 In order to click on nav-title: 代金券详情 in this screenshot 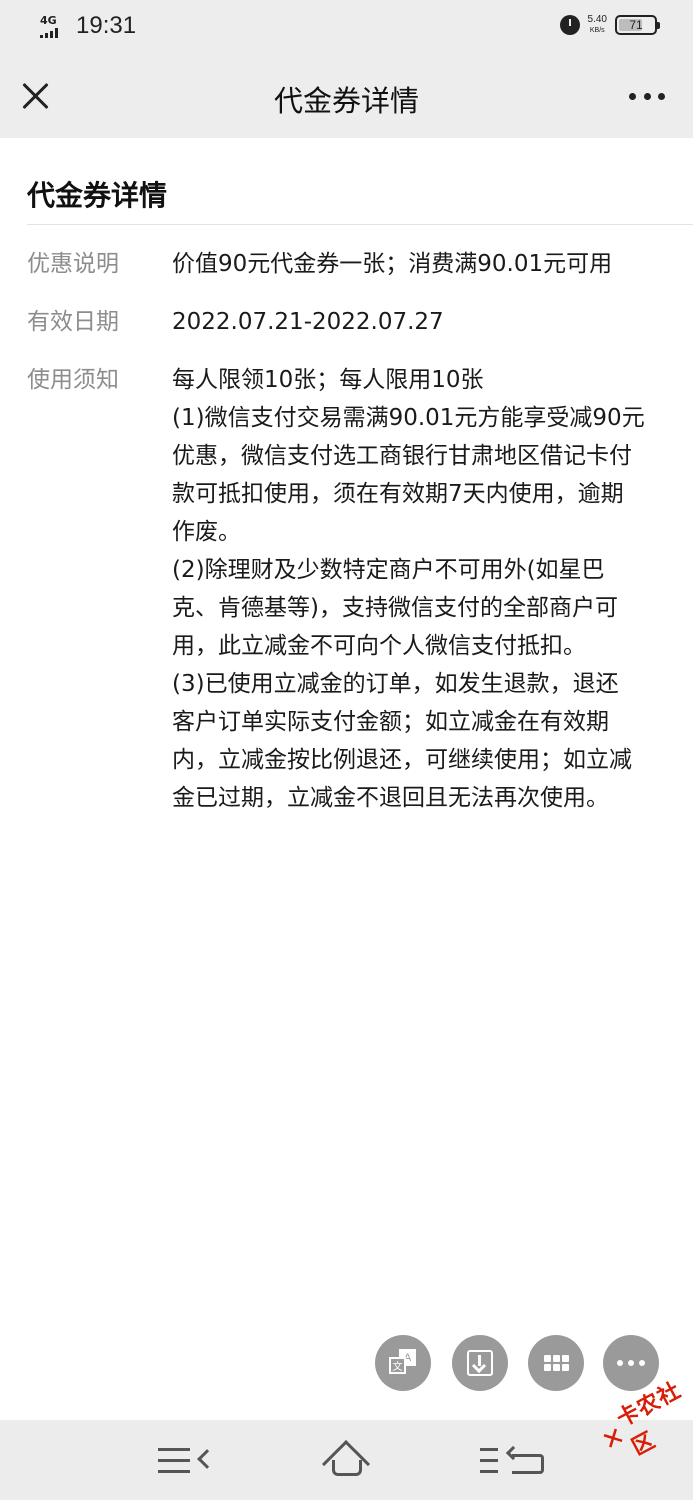, I will do `click(346, 101)`.